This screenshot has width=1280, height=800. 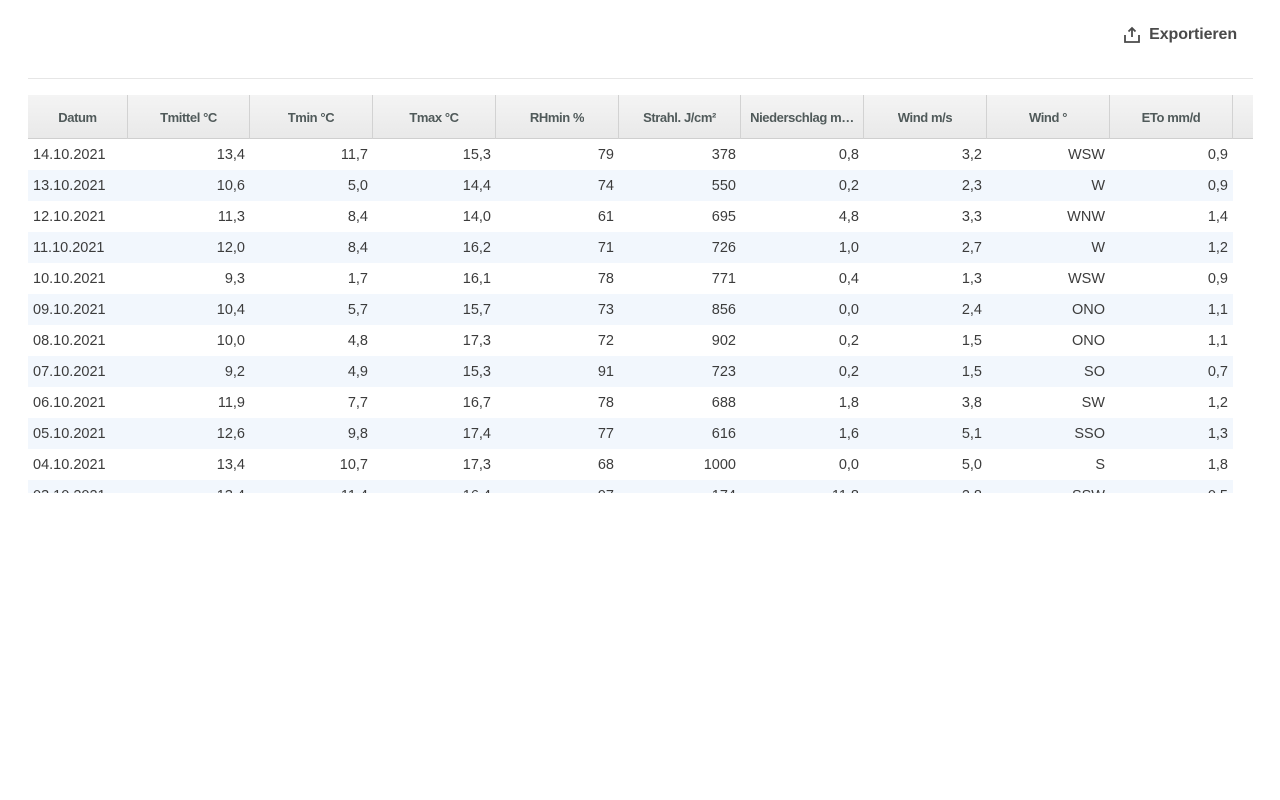 I want to click on cell-eto: 1,4, so click(x=1217, y=216).